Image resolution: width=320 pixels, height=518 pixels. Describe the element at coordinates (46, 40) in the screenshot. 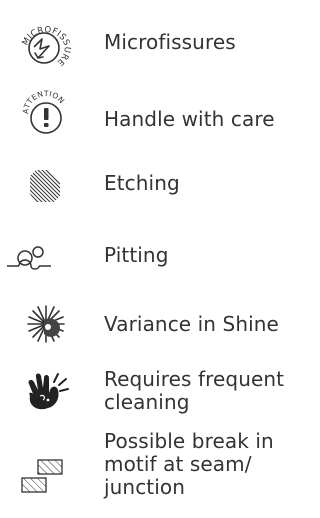

I see `microfissure-stamp-icon: MICROFISSURE` at that location.